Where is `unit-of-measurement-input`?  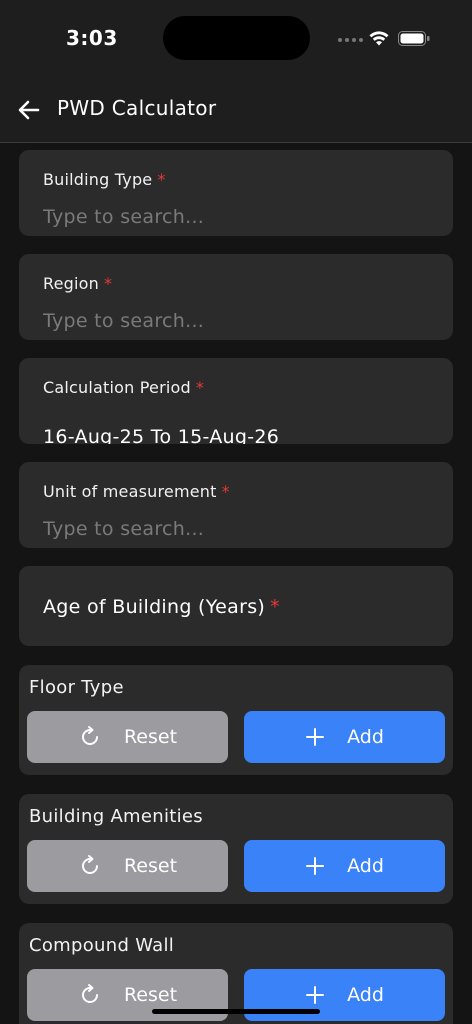 unit-of-measurement-input is located at coordinates (233, 529).